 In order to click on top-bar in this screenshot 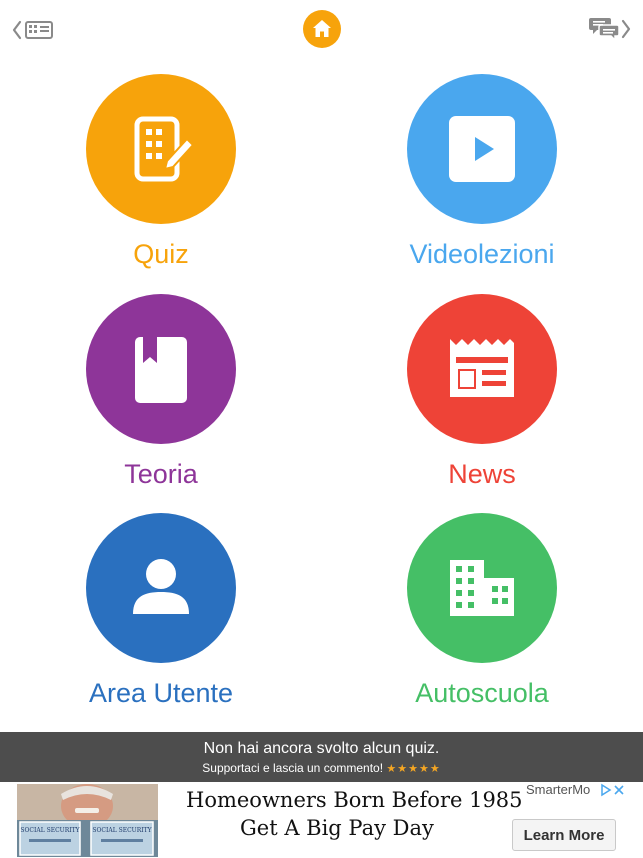, I will do `click(321, 29)`.